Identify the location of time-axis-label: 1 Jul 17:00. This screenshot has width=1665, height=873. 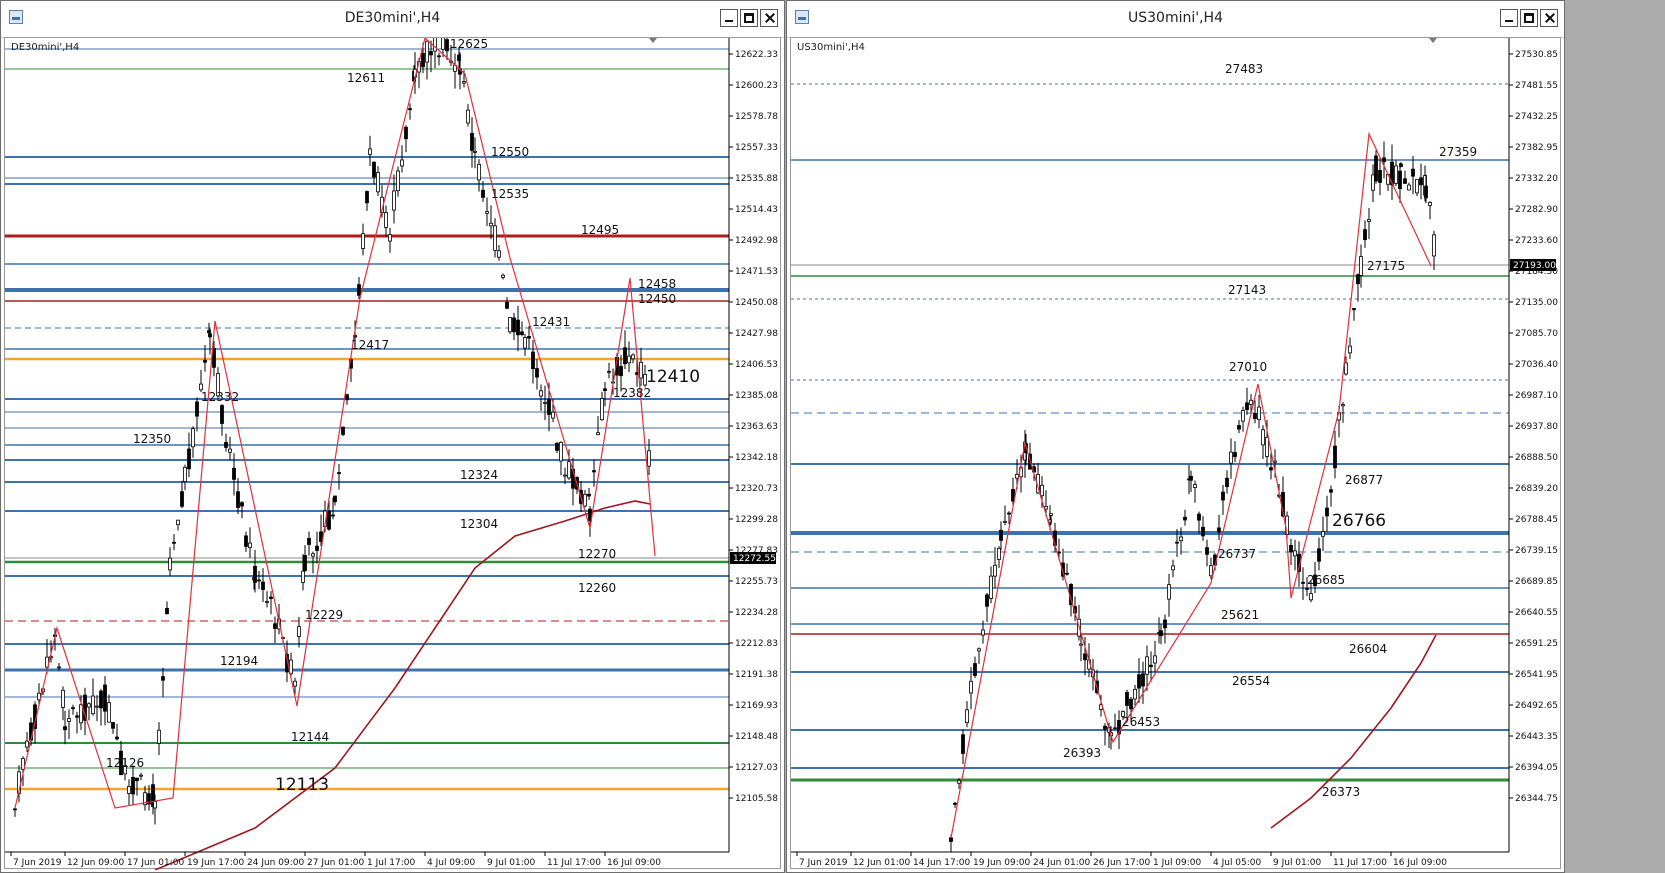
(391, 863).